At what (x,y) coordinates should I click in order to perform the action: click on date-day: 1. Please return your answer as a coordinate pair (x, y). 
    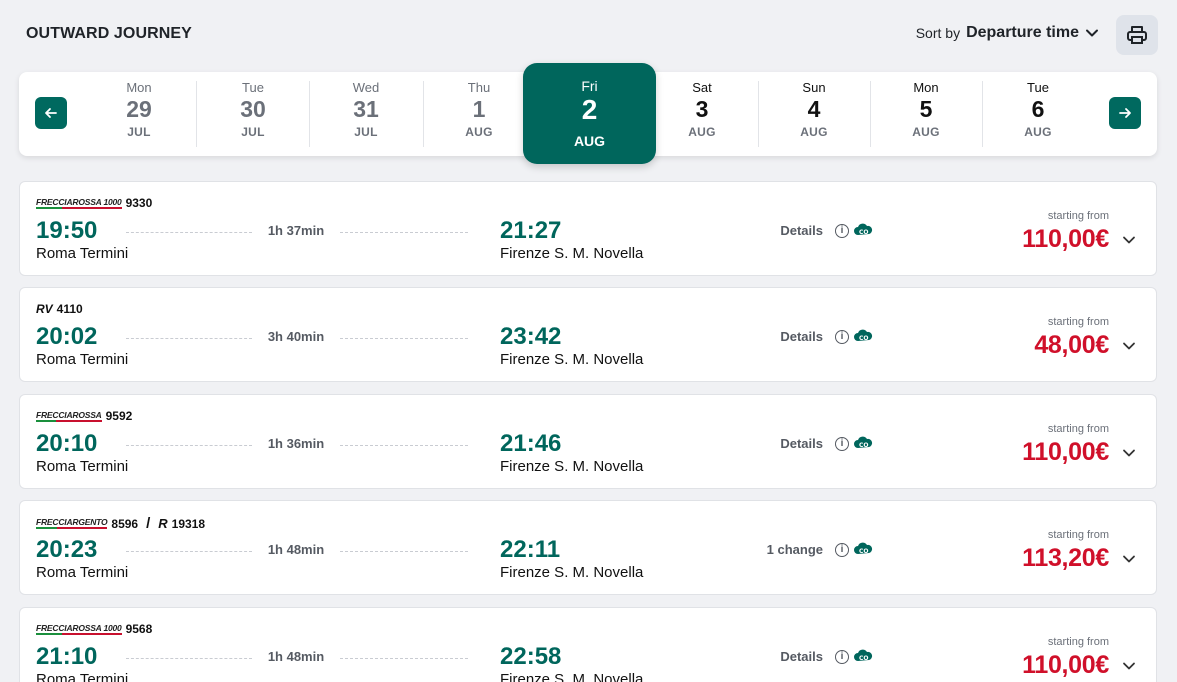
    Looking at the image, I should click on (479, 109).